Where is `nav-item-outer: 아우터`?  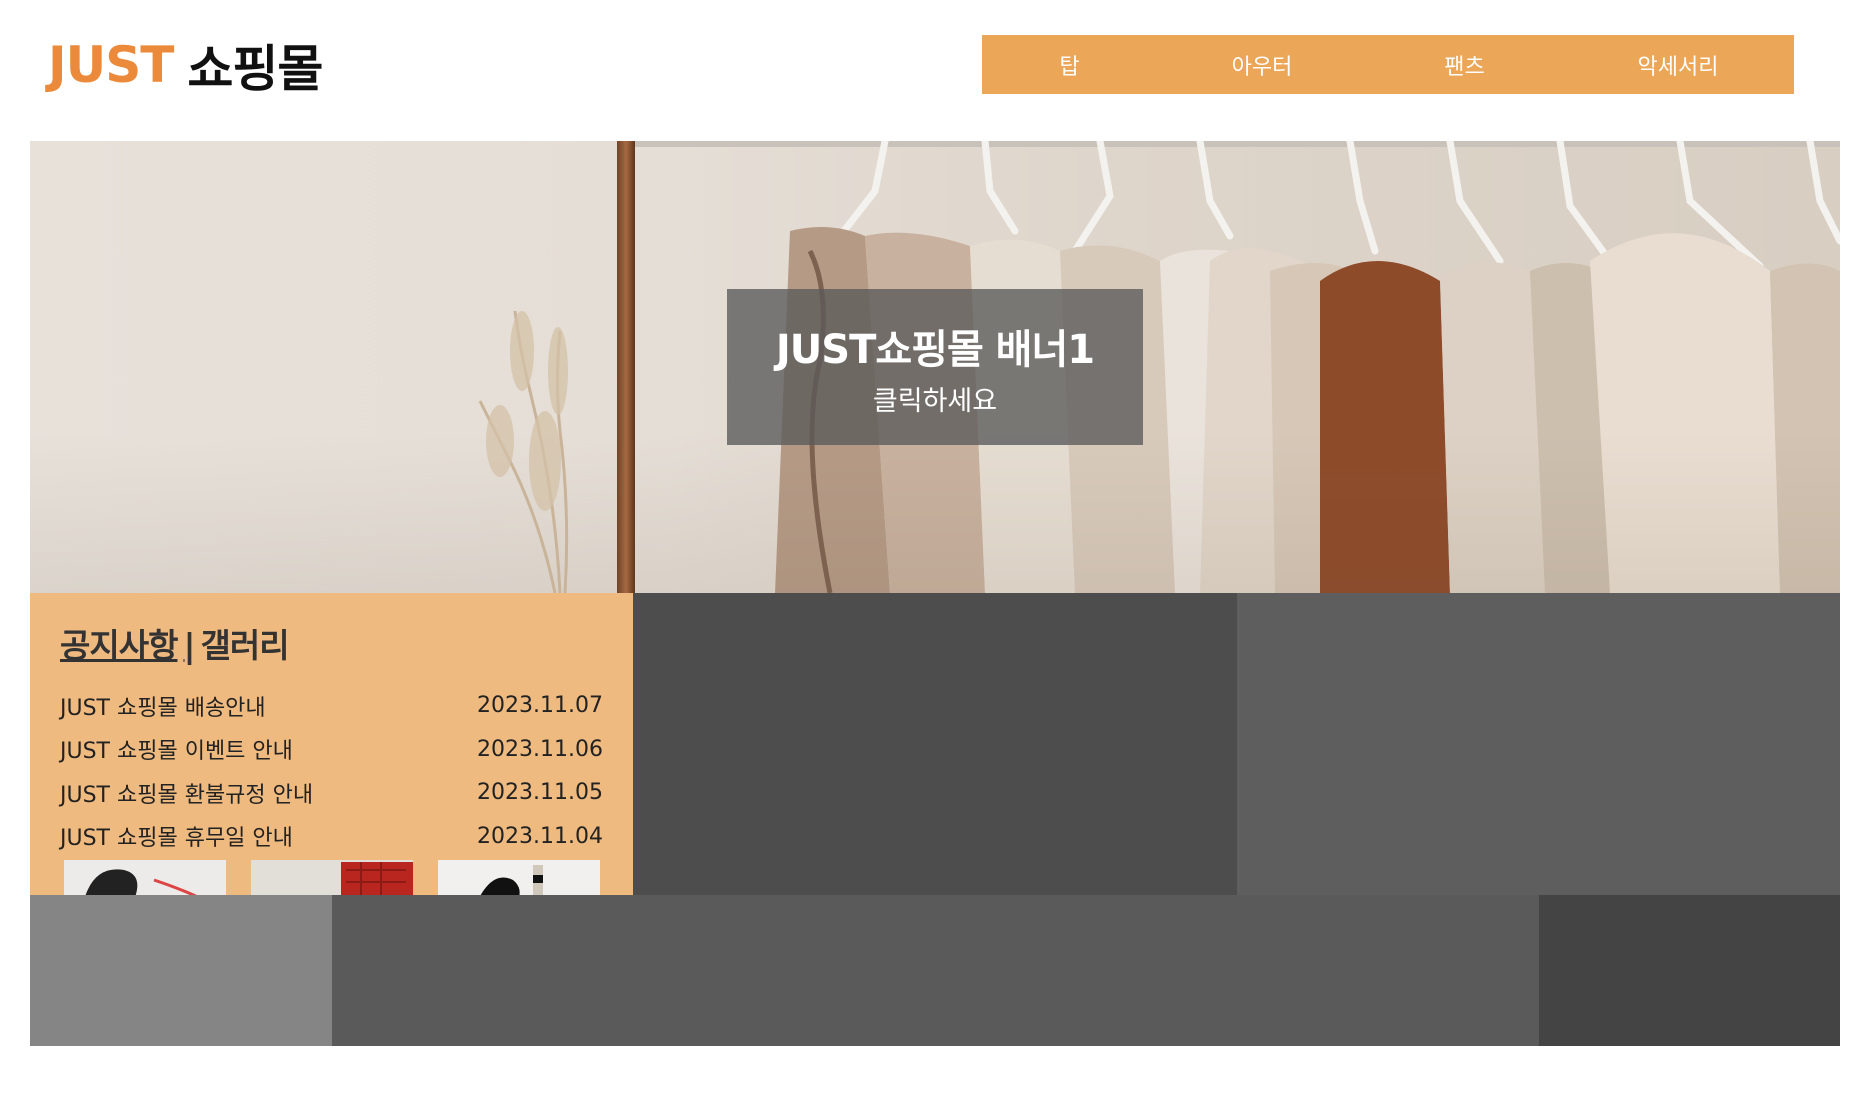
nav-item-outer: 아우터 is located at coordinates (1262, 65).